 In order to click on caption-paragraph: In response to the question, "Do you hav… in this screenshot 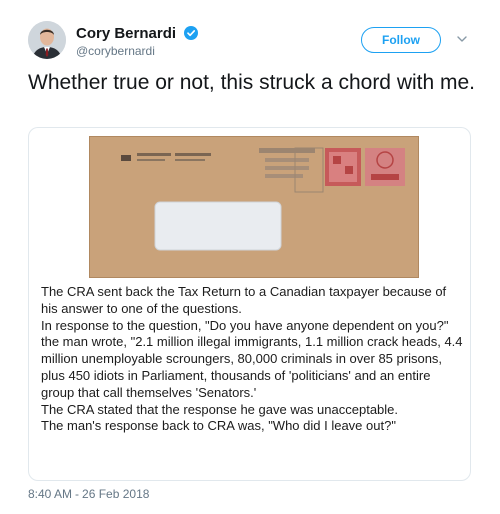, I will do `click(252, 358)`.